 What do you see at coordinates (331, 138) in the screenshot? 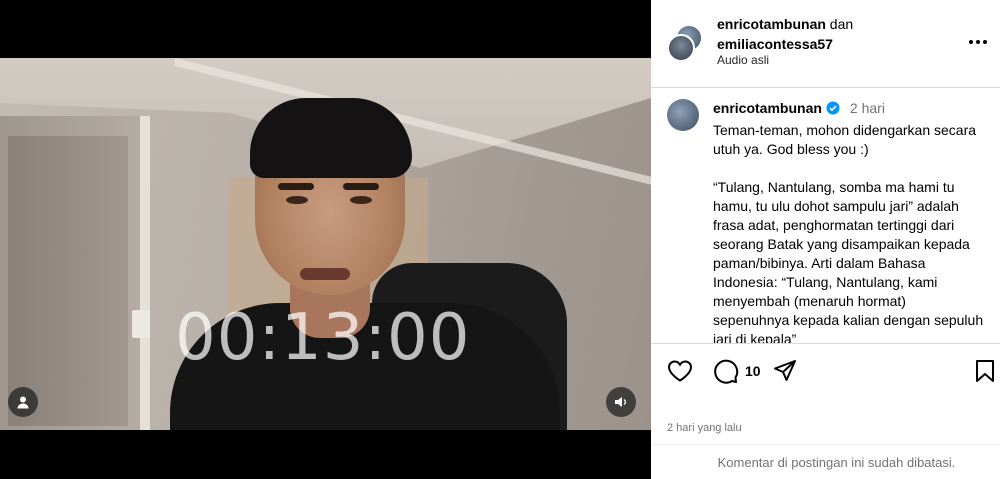
I see `person-hair` at bounding box center [331, 138].